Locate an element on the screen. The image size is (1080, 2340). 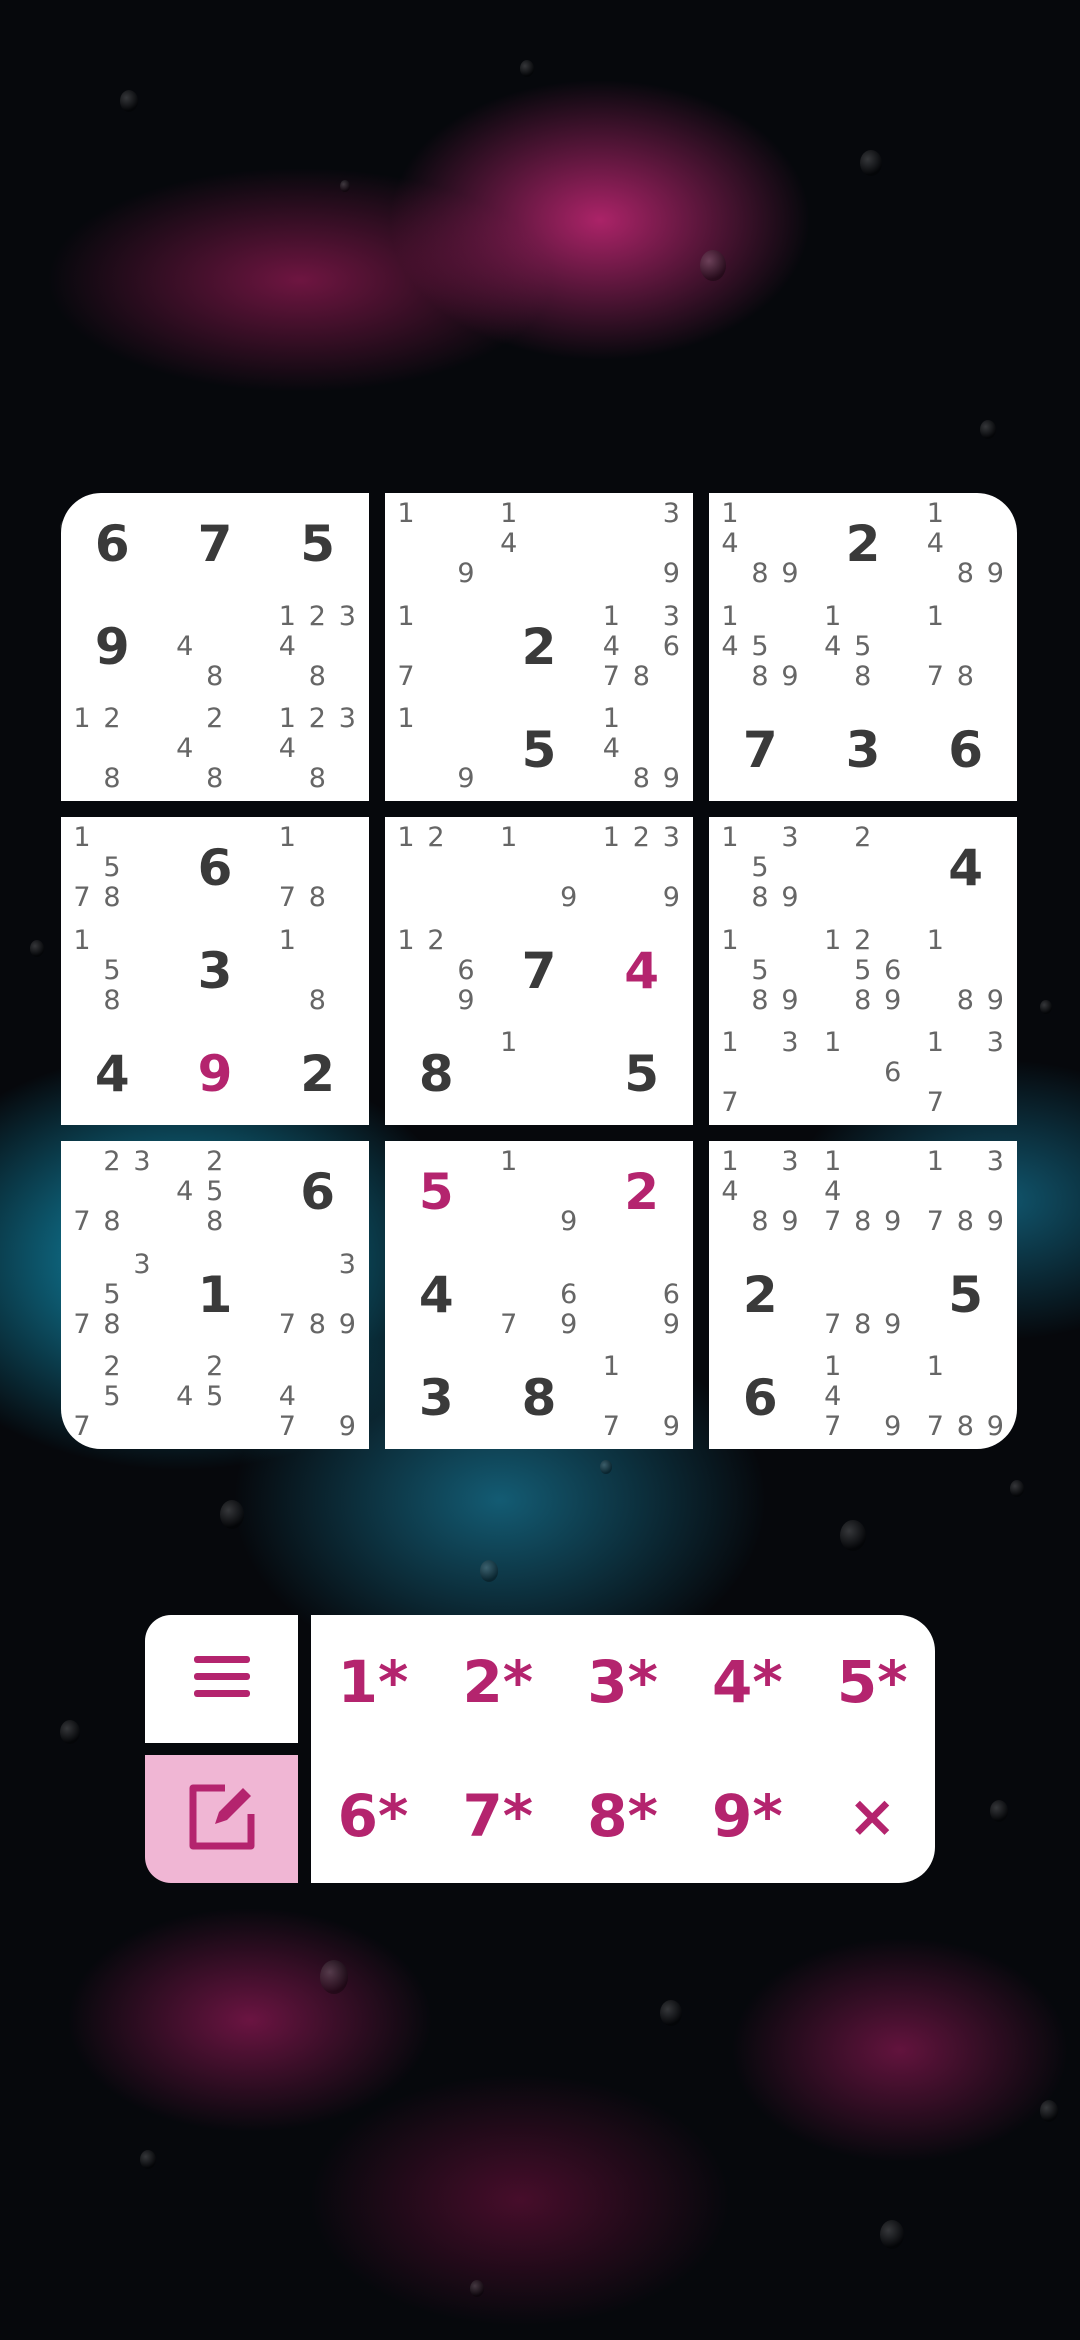
sudoku-cell: 125689 is located at coordinates (863, 971).